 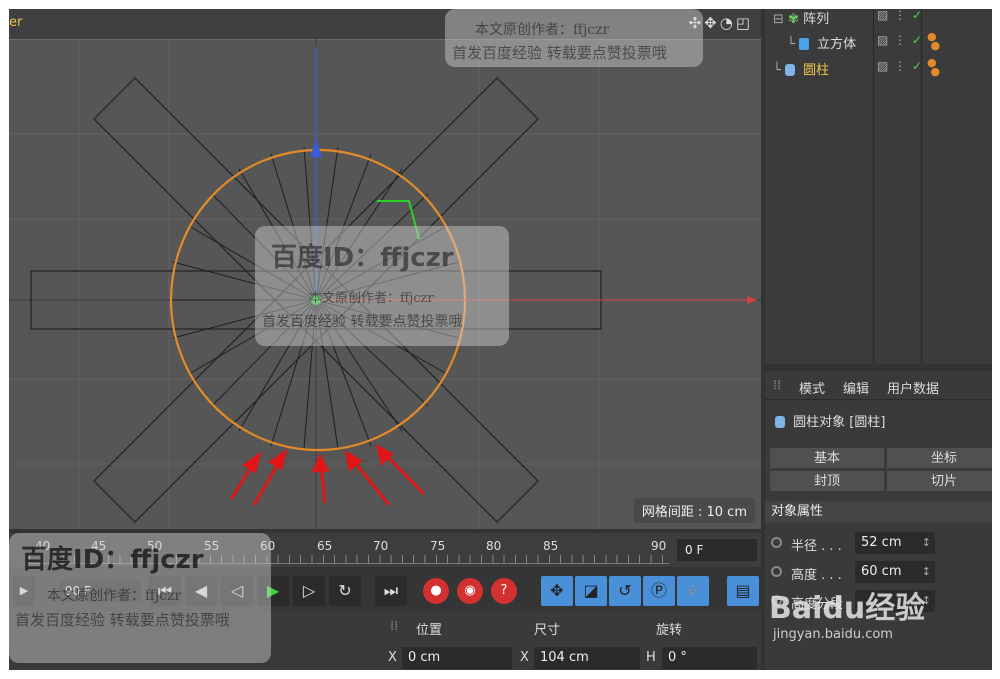 What do you see at coordinates (709, 658) in the screenshot?
I see `rotation-h-field: 0 °` at bounding box center [709, 658].